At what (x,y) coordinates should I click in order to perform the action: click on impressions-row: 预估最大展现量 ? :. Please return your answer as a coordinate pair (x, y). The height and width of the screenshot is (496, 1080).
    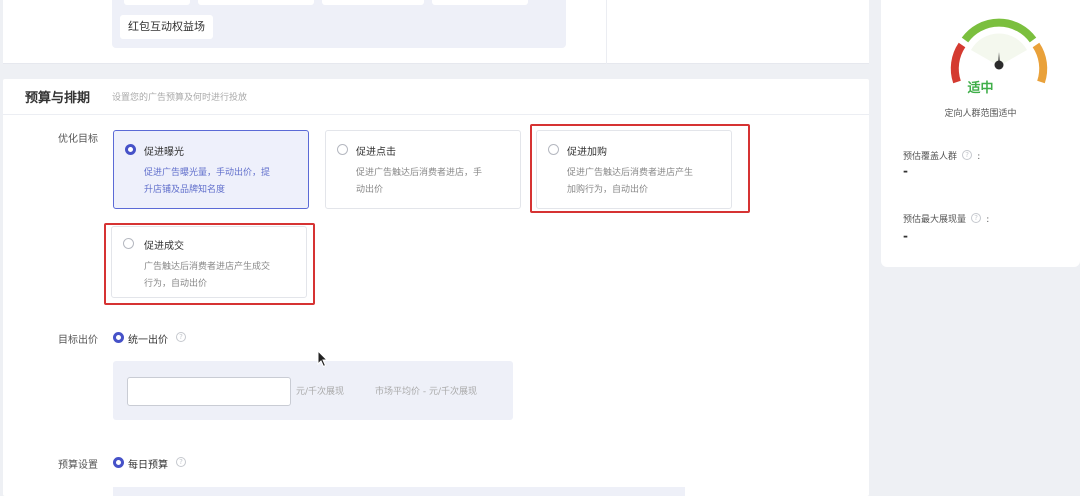
    Looking at the image, I should click on (946, 218).